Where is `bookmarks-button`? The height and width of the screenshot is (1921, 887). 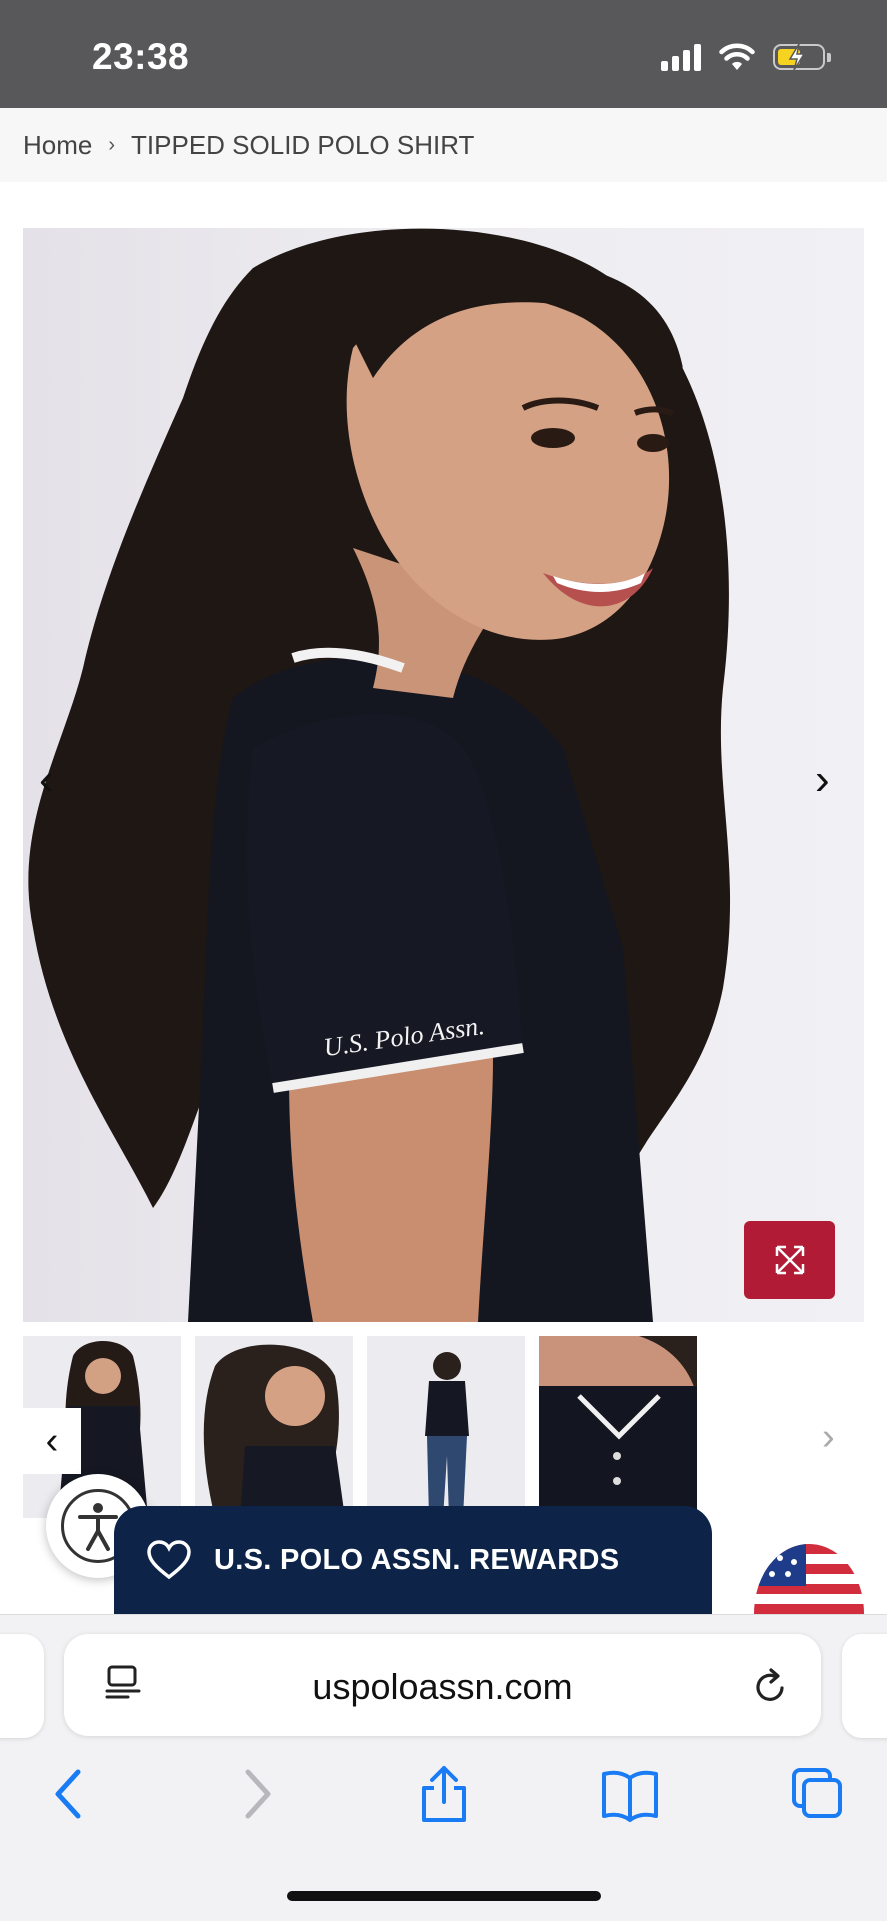 bookmarks-button is located at coordinates (630, 1794).